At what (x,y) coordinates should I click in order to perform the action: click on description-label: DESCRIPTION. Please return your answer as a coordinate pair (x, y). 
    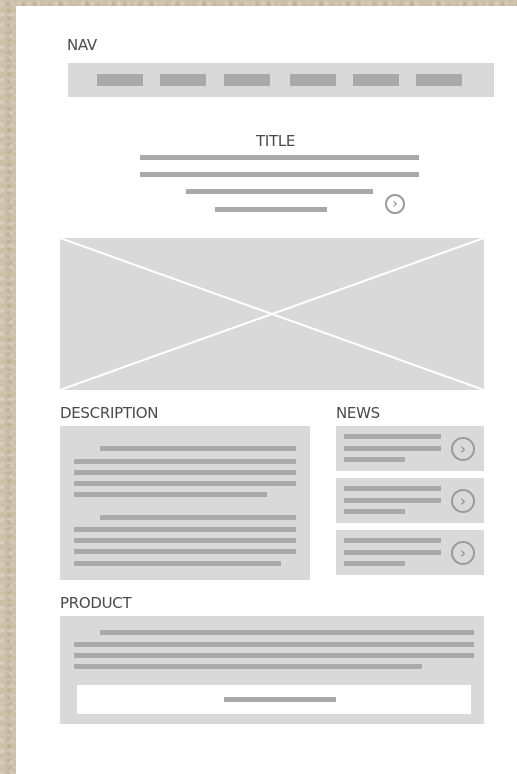
    Looking at the image, I should click on (109, 413).